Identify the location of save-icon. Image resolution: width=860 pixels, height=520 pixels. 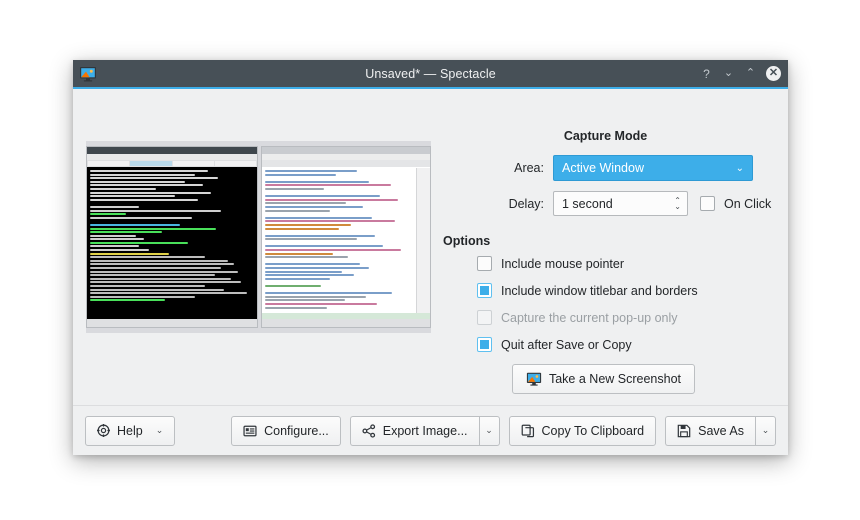
(684, 431).